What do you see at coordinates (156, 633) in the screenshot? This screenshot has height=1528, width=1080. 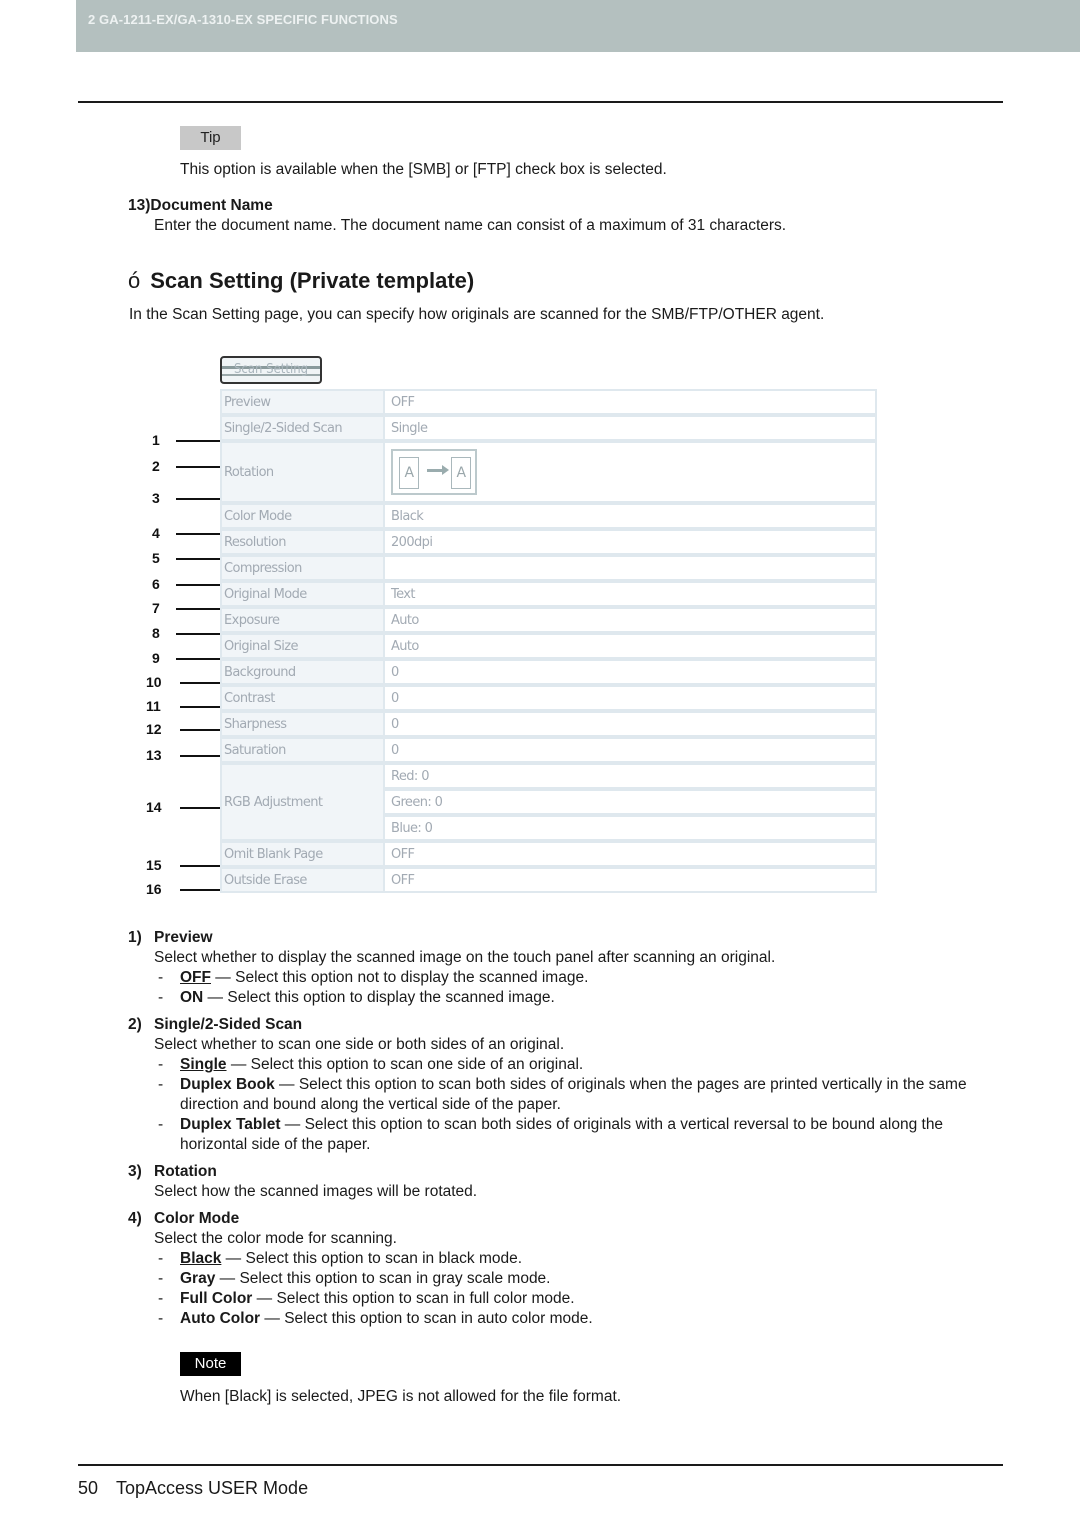 I see `callout-number: 8` at bounding box center [156, 633].